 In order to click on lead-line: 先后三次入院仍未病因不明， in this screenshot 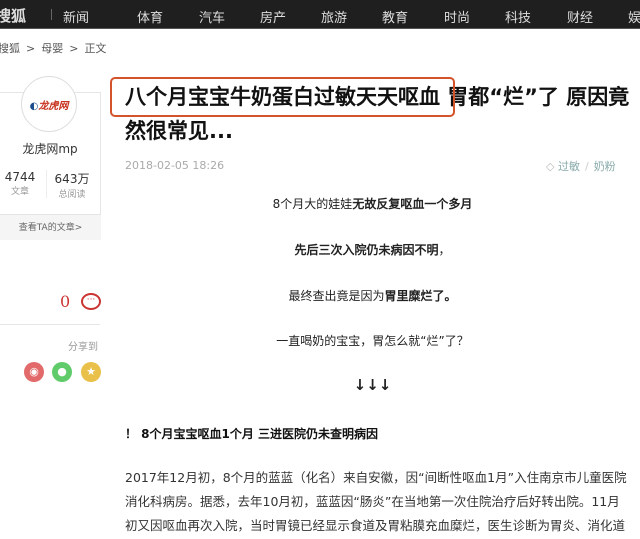, I will do `click(372, 250)`.